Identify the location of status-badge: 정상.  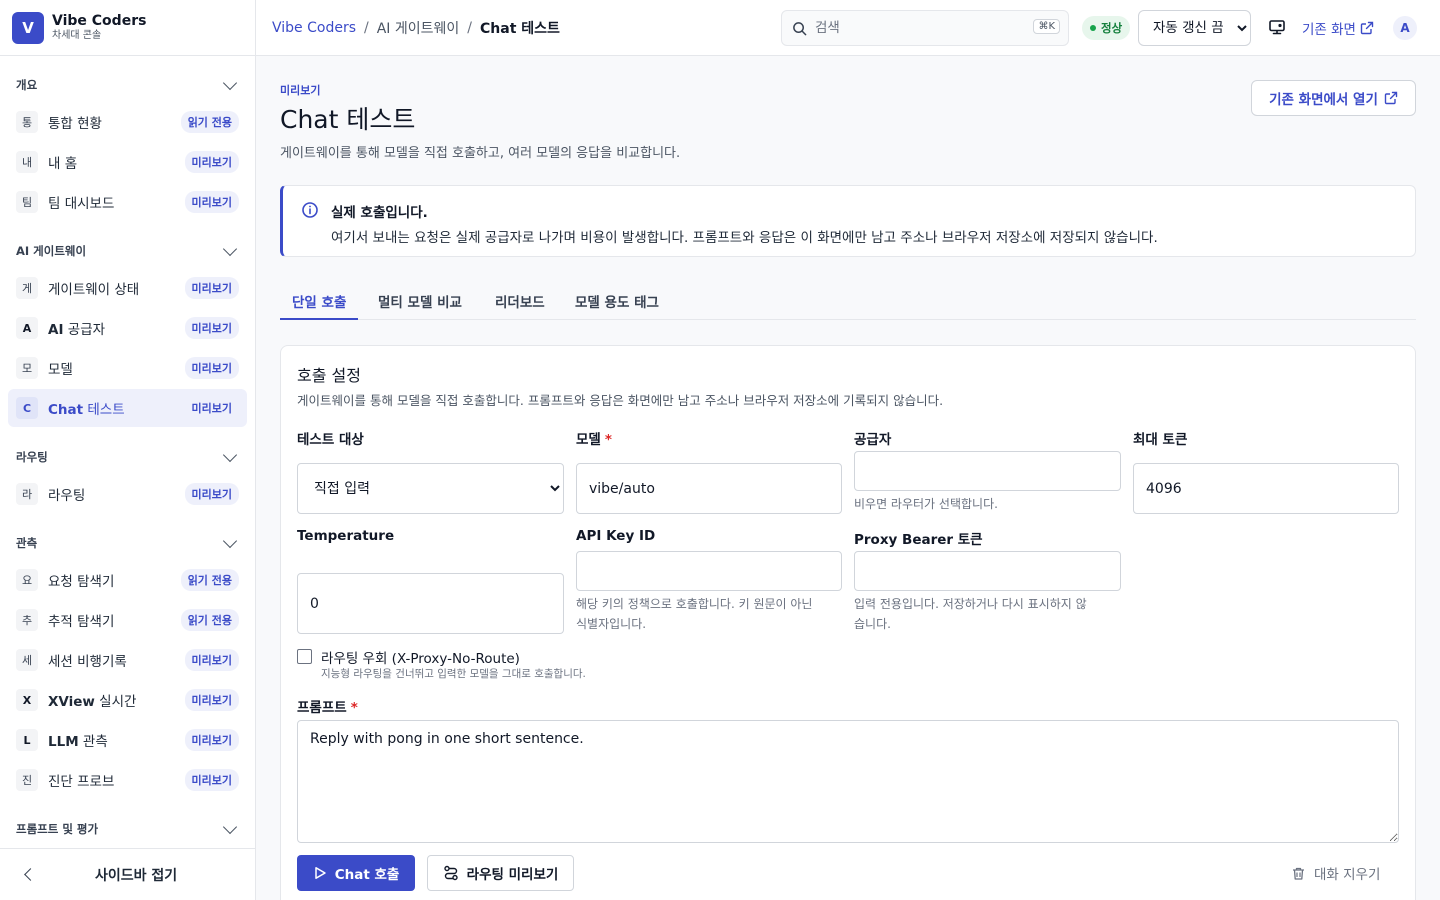
(1106, 28).